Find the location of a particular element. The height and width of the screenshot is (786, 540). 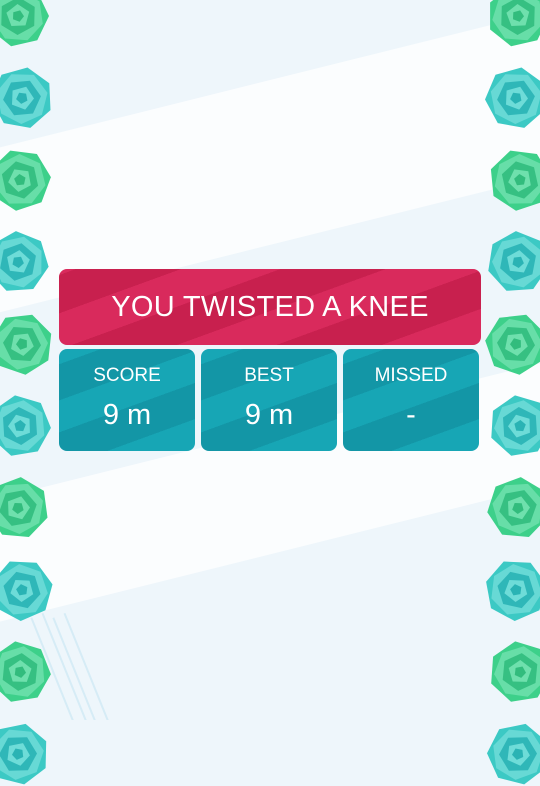

best-card: BEST 9 m is located at coordinates (269, 400).